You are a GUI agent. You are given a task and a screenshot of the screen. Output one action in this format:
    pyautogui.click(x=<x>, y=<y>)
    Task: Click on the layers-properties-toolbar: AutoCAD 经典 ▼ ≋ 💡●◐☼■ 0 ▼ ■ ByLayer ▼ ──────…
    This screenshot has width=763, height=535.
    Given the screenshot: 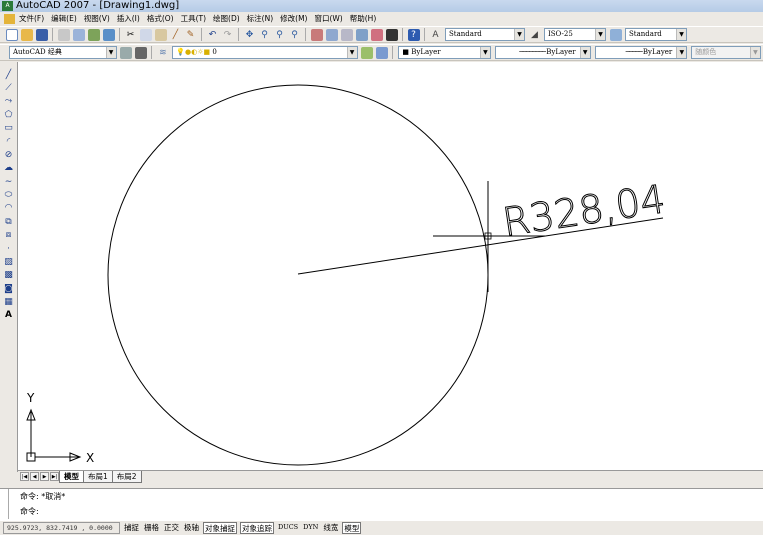 What is the action you would take?
    pyautogui.click(x=381, y=52)
    